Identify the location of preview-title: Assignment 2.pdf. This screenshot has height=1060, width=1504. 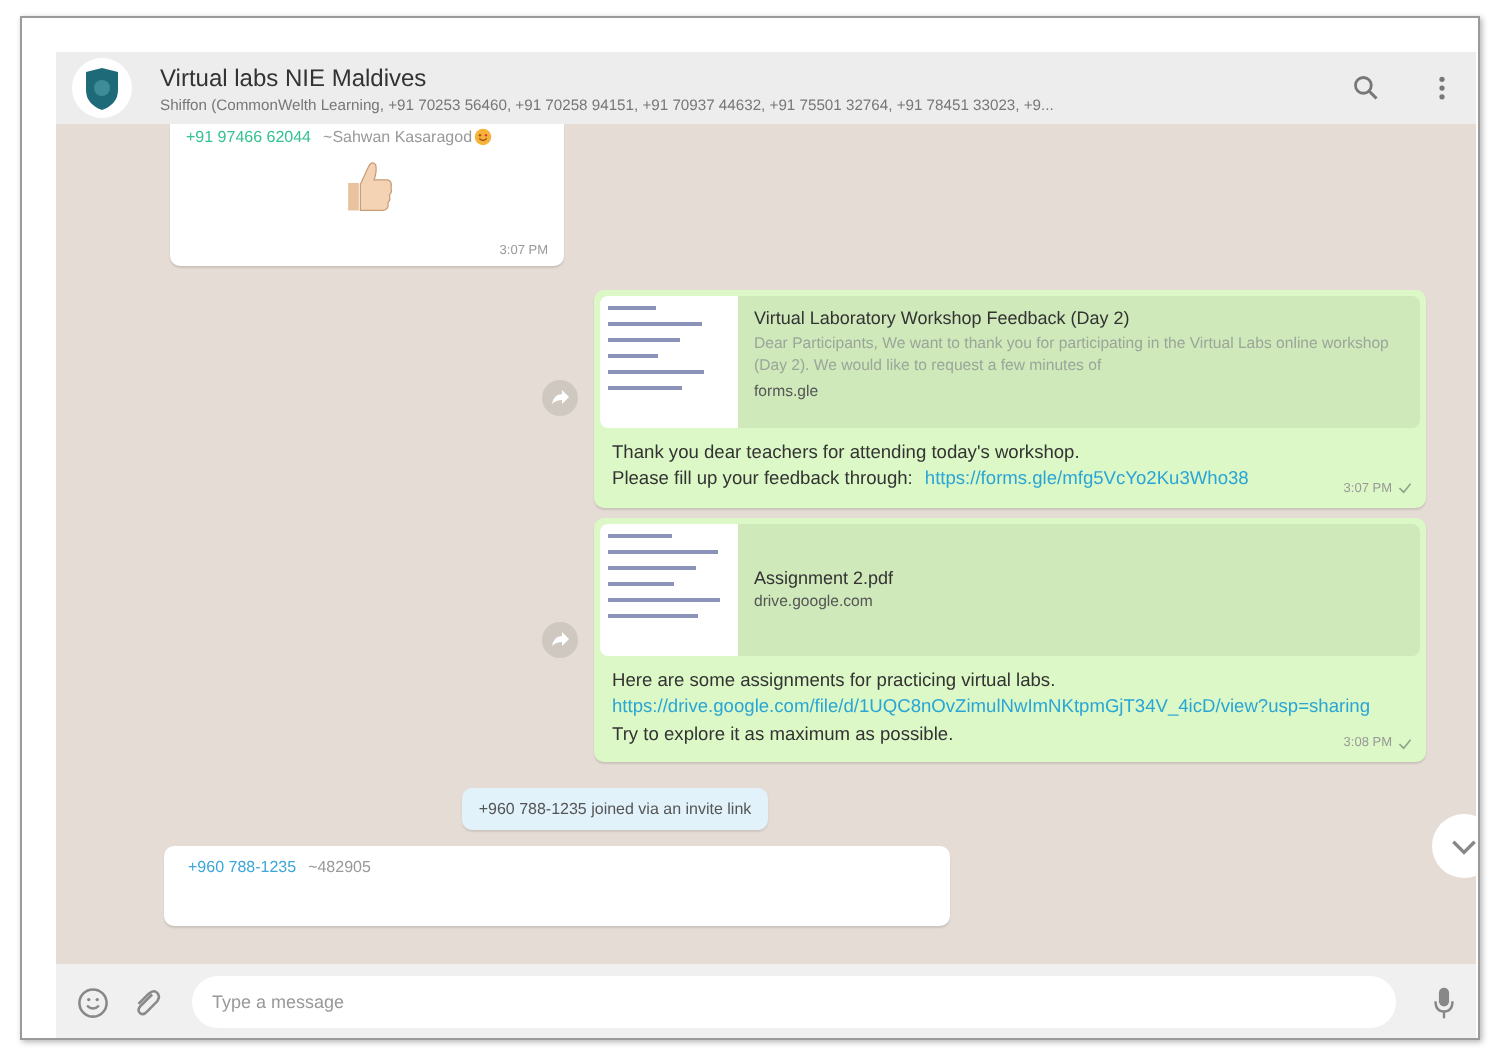
(824, 578).